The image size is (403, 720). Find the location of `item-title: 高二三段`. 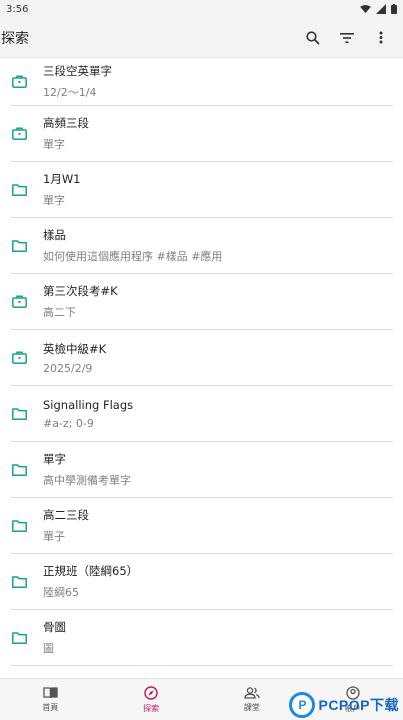

item-title: 高二三段 is located at coordinates (66, 515).